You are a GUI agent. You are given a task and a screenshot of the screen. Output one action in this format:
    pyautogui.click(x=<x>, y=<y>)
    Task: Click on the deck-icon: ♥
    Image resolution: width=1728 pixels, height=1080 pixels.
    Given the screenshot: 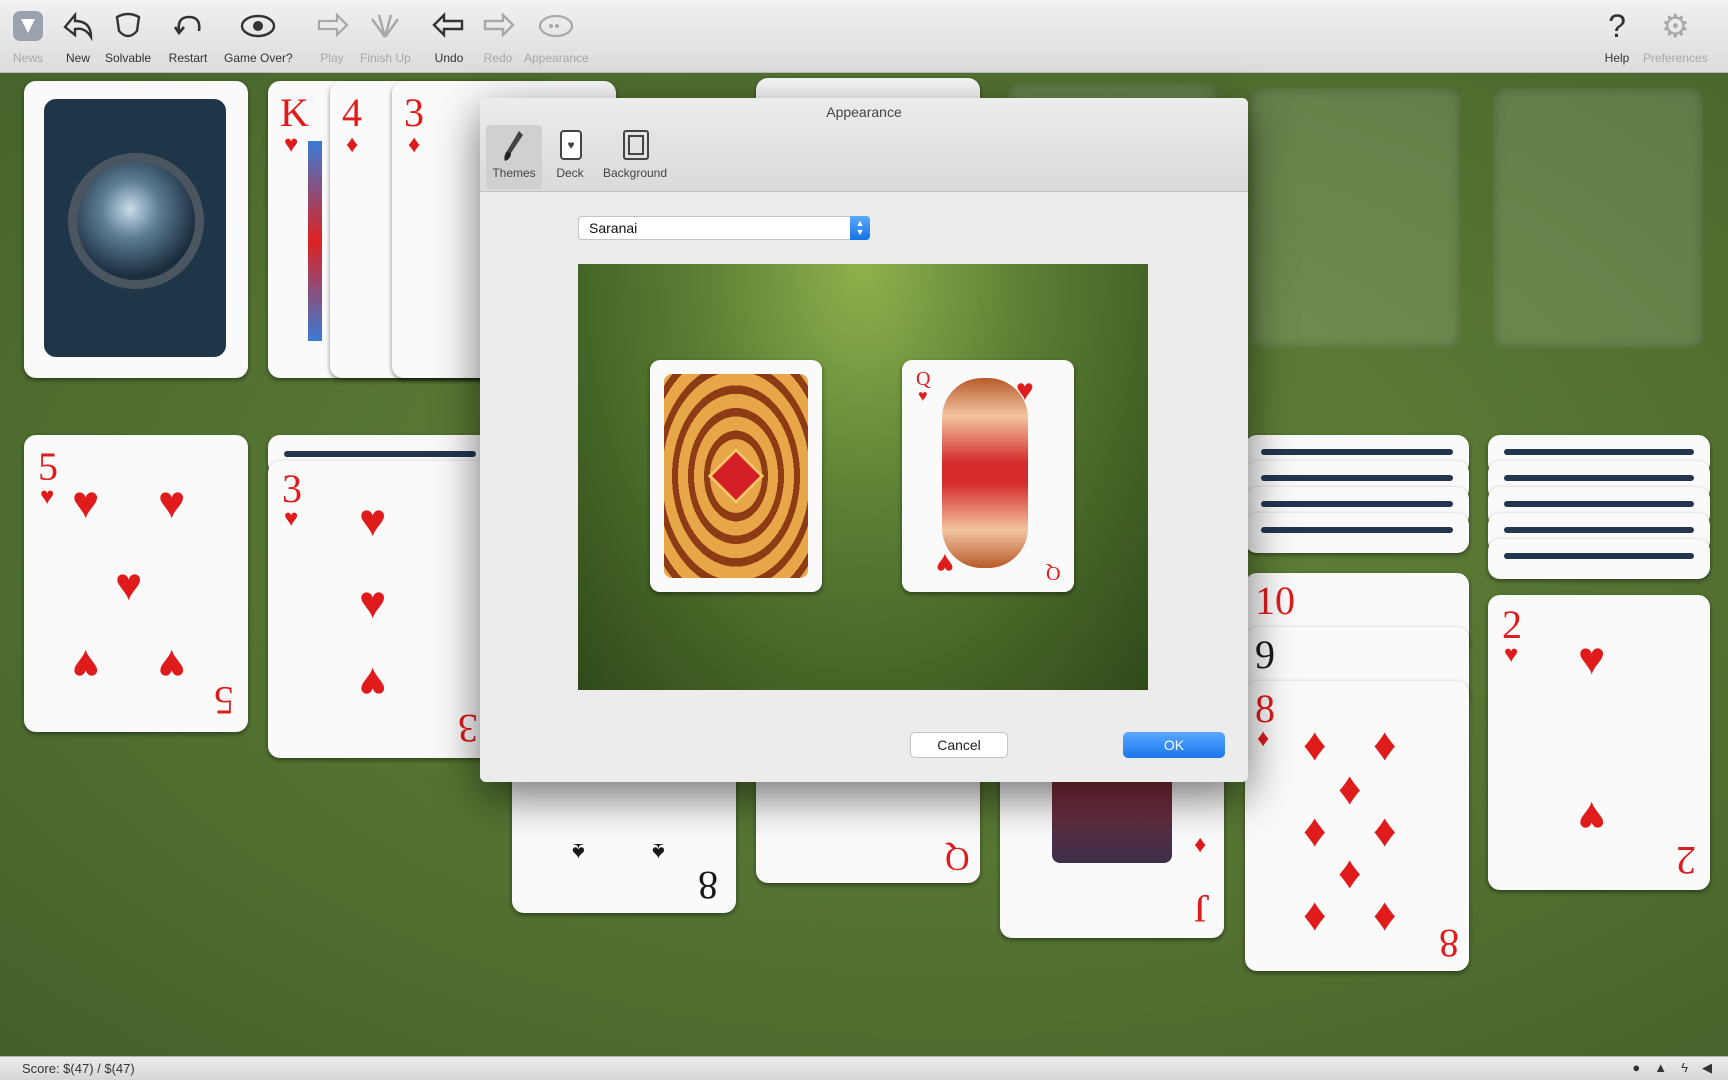 What is the action you would take?
    pyautogui.click(x=570, y=146)
    